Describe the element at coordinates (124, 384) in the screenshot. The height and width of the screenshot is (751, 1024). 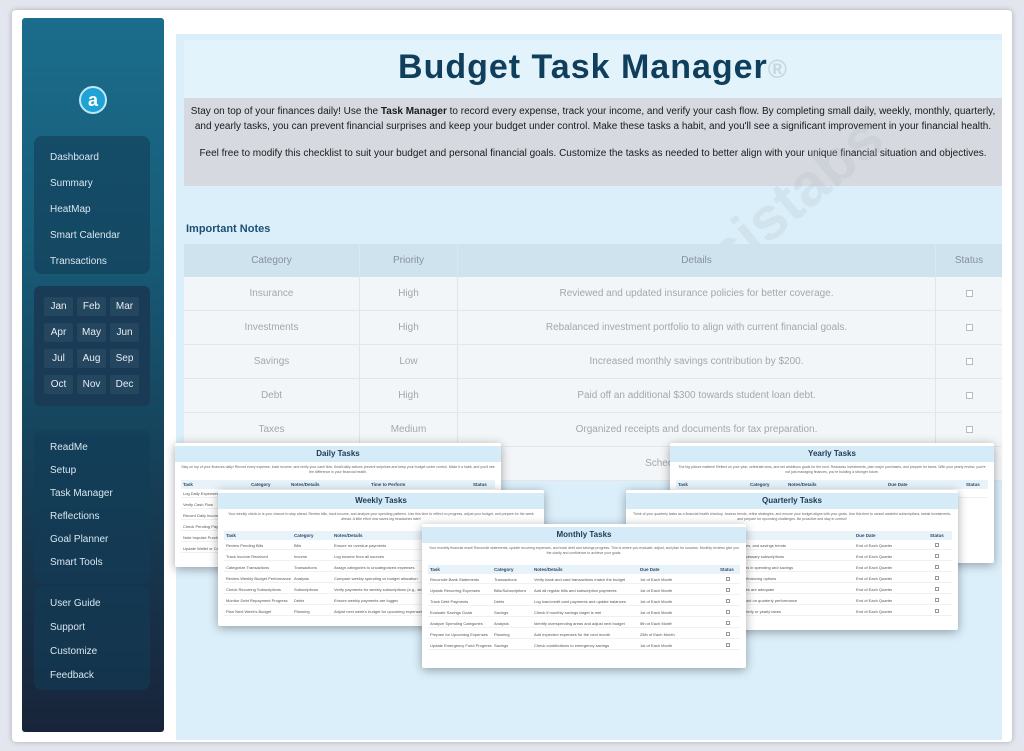
I see `month-dec: Dec` at that location.